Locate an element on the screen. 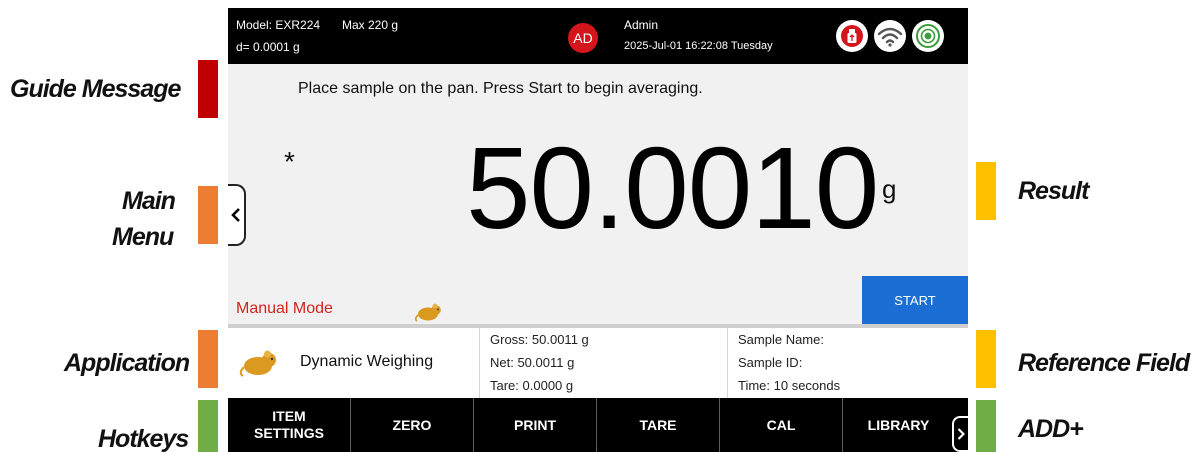  net-weight: Net: 50.0011 g is located at coordinates (532, 362).